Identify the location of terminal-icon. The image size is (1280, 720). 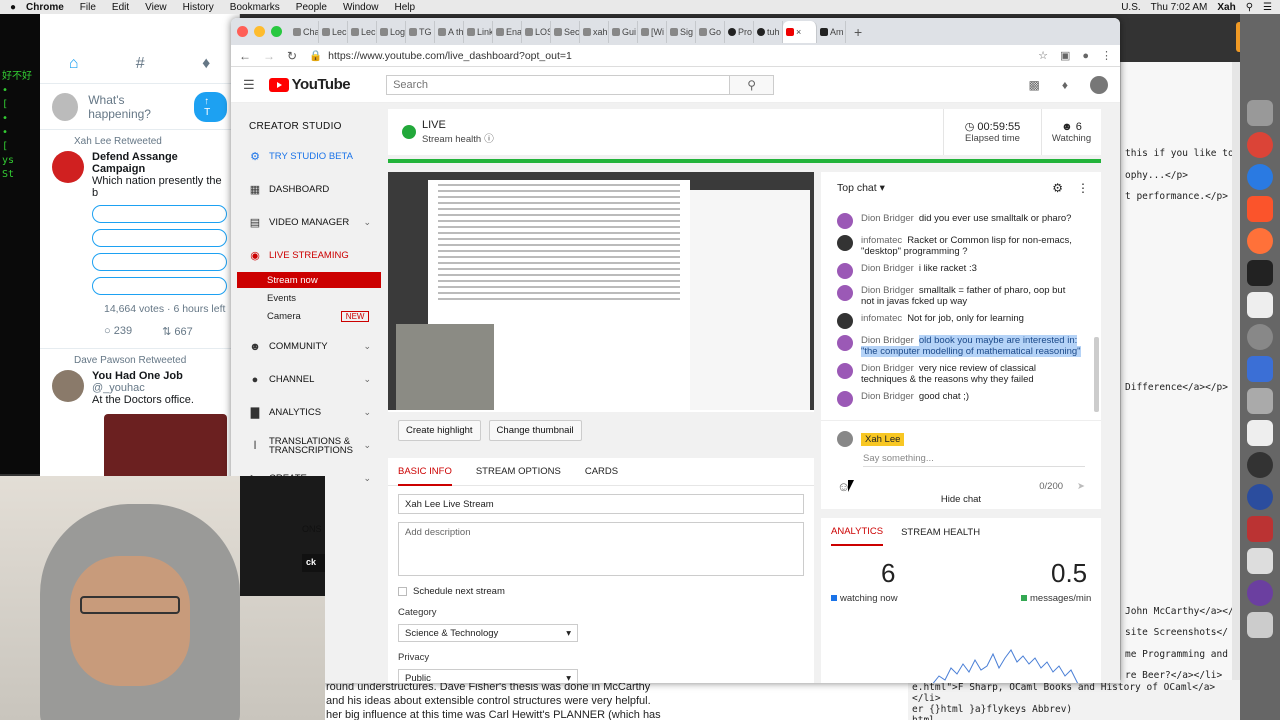
(1260, 273).